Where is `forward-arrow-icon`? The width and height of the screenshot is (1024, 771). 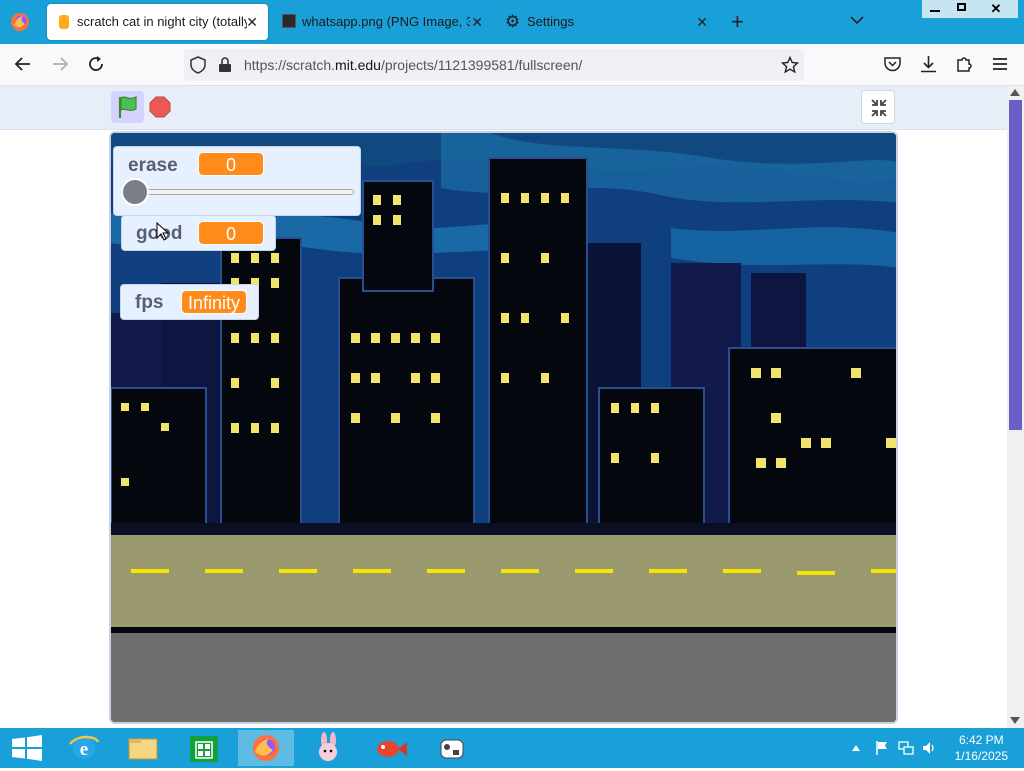
forward-arrow-icon is located at coordinates (60, 66).